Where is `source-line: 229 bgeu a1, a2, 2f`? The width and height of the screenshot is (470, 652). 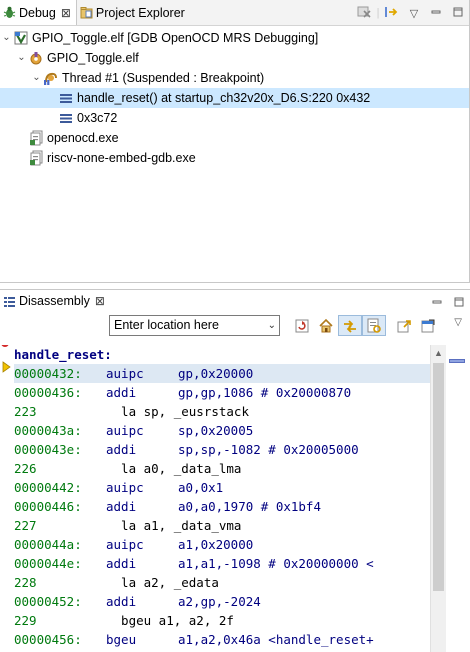 source-line: 229 bgeu a1, a2, 2f is located at coordinates (229, 620).